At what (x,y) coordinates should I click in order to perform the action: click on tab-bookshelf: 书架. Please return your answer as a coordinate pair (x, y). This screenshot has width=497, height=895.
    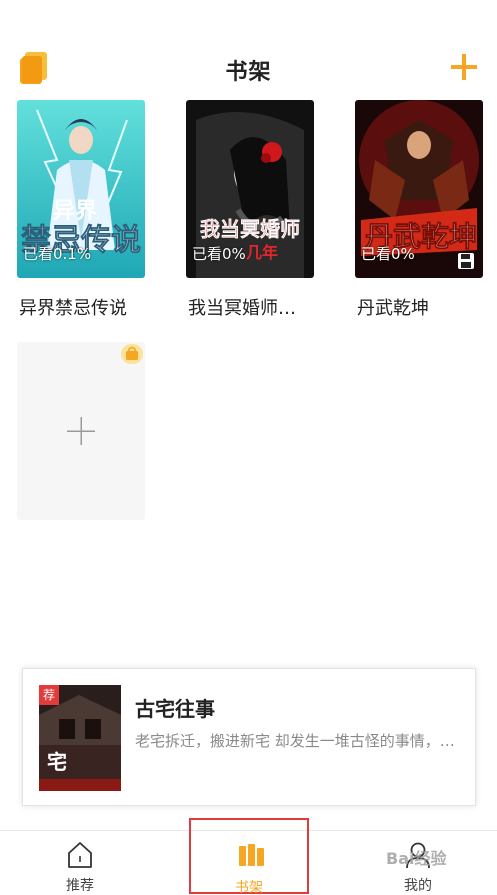
    Looking at the image, I should click on (249, 856).